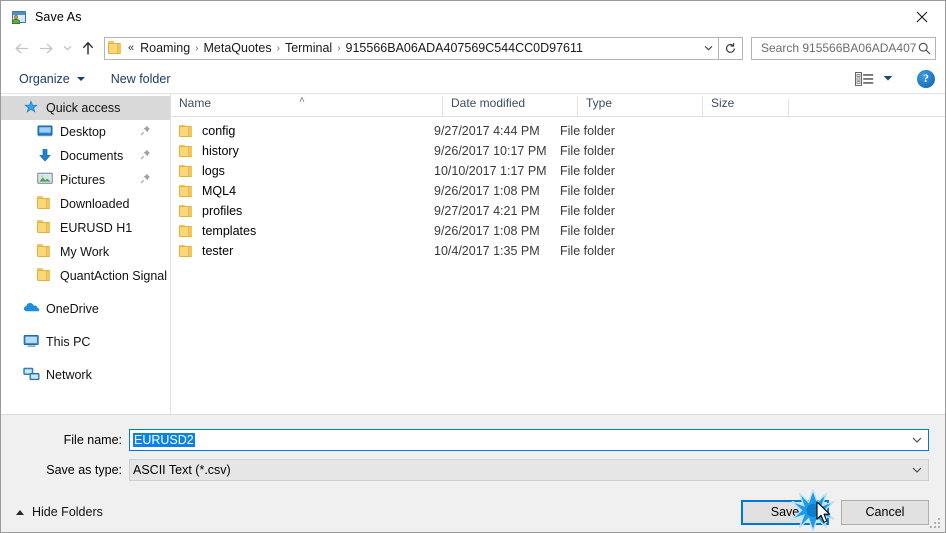 This screenshot has height=533, width=946. Describe the element at coordinates (838, 48) in the screenshot. I see `search-input` at that location.